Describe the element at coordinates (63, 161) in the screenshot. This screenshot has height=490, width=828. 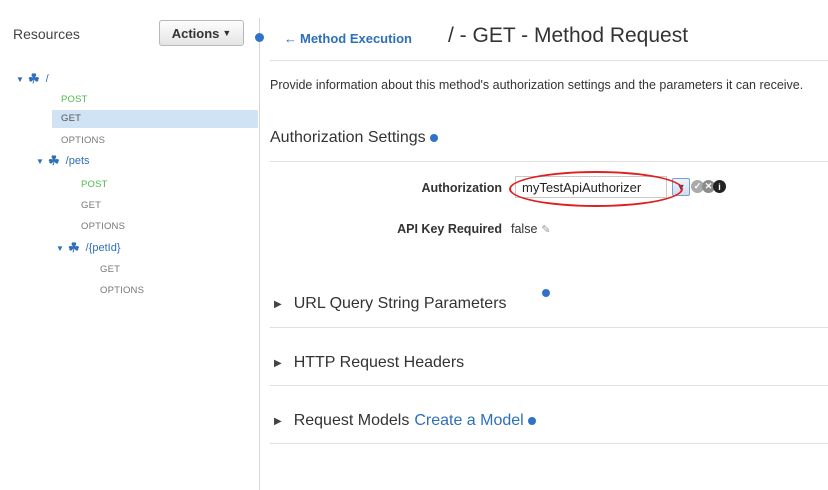
I see `tree-item-pets: ▼ ☘ /pets` at that location.